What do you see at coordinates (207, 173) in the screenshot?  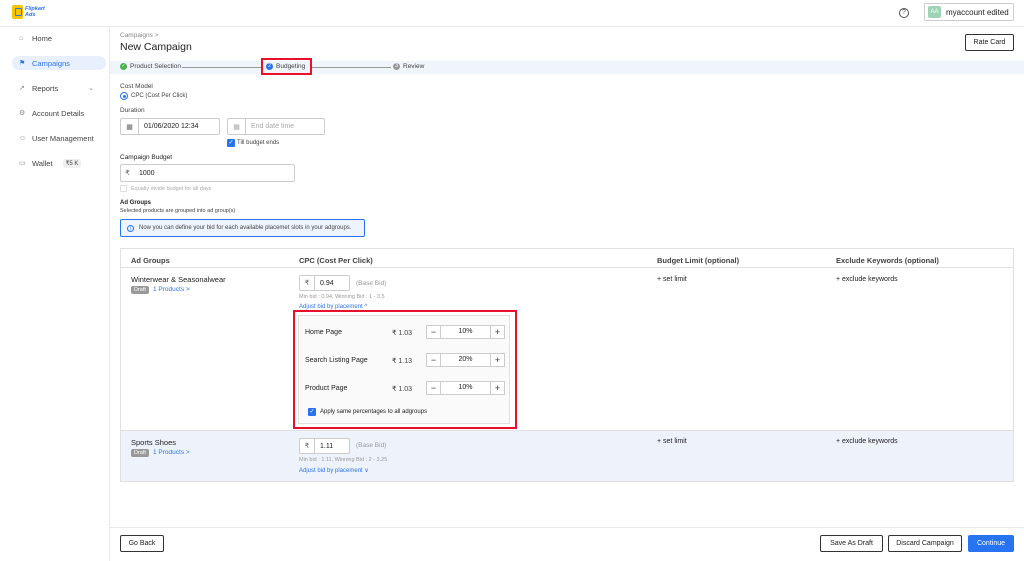 I see `campaign-budget-input: ₹ 1000` at bounding box center [207, 173].